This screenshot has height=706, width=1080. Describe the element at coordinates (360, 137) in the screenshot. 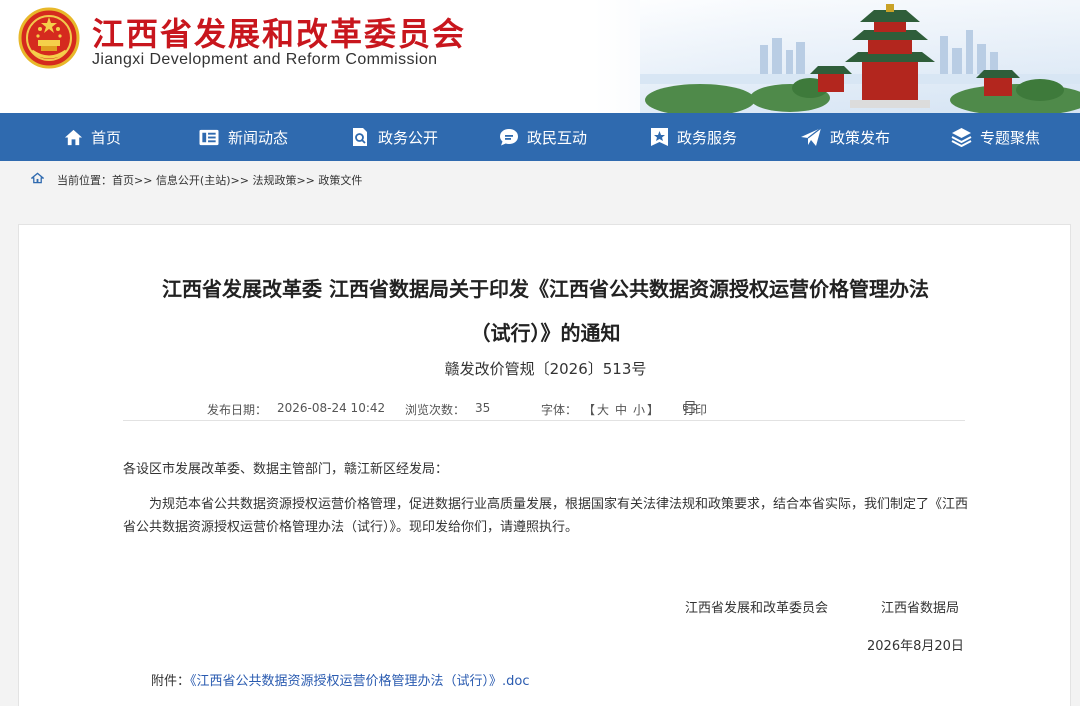

I see `document-search-icon` at that location.